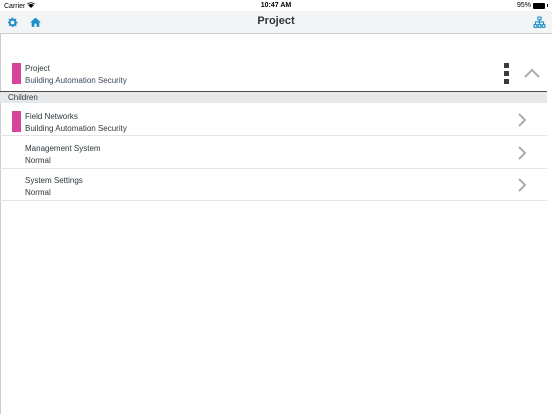 This screenshot has height=414, width=552. I want to click on more-options-icon, so click(507, 74).